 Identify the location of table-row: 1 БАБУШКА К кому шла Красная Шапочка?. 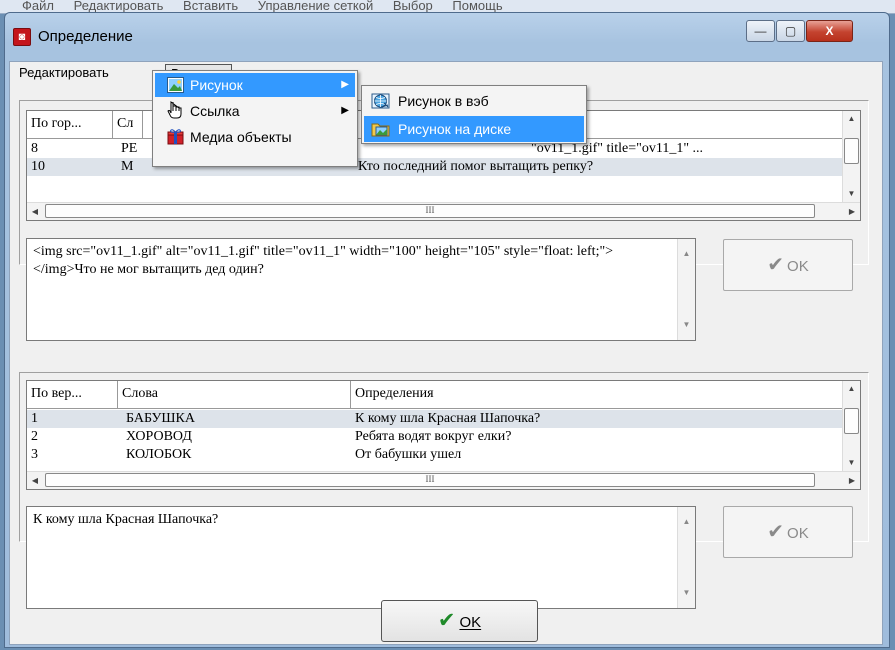
(434, 419).